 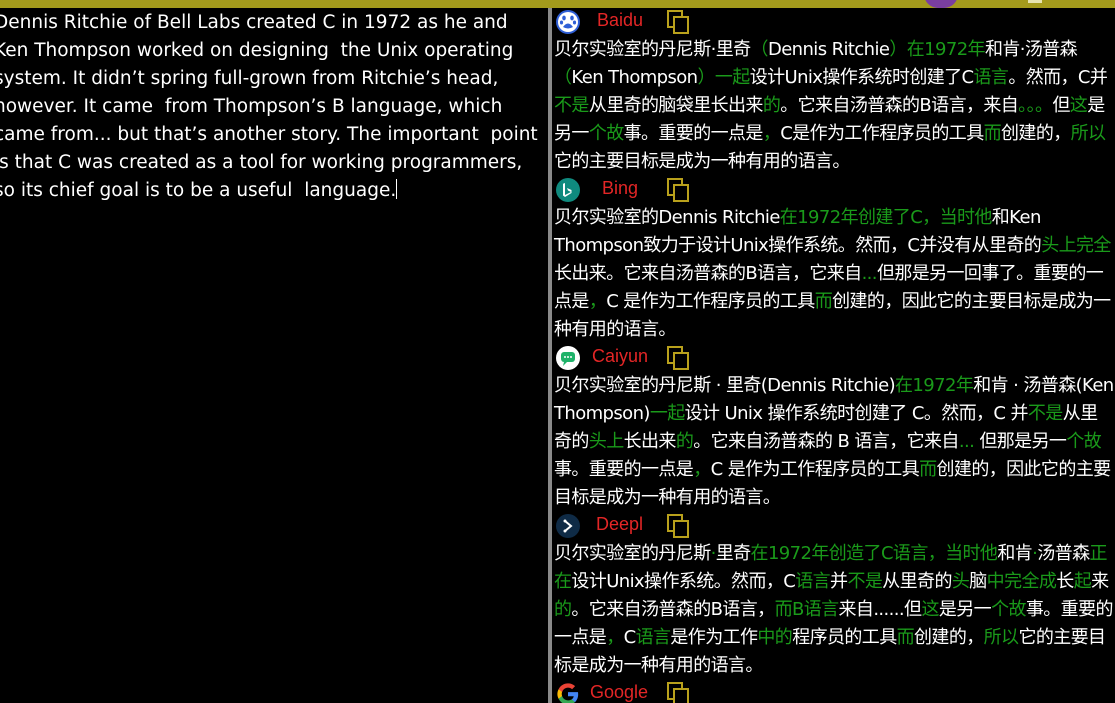 What do you see at coordinates (960, 581) in the screenshot?
I see `highlighted-segment: 头` at bounding box center [960, 581].